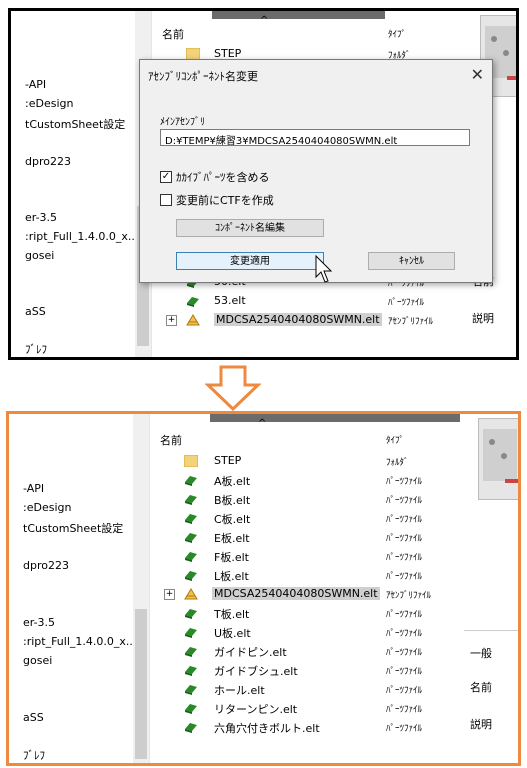  Describe the element at coordinates (231, 557) in the screenshot. I see `file-name: F板.elt` at that location.